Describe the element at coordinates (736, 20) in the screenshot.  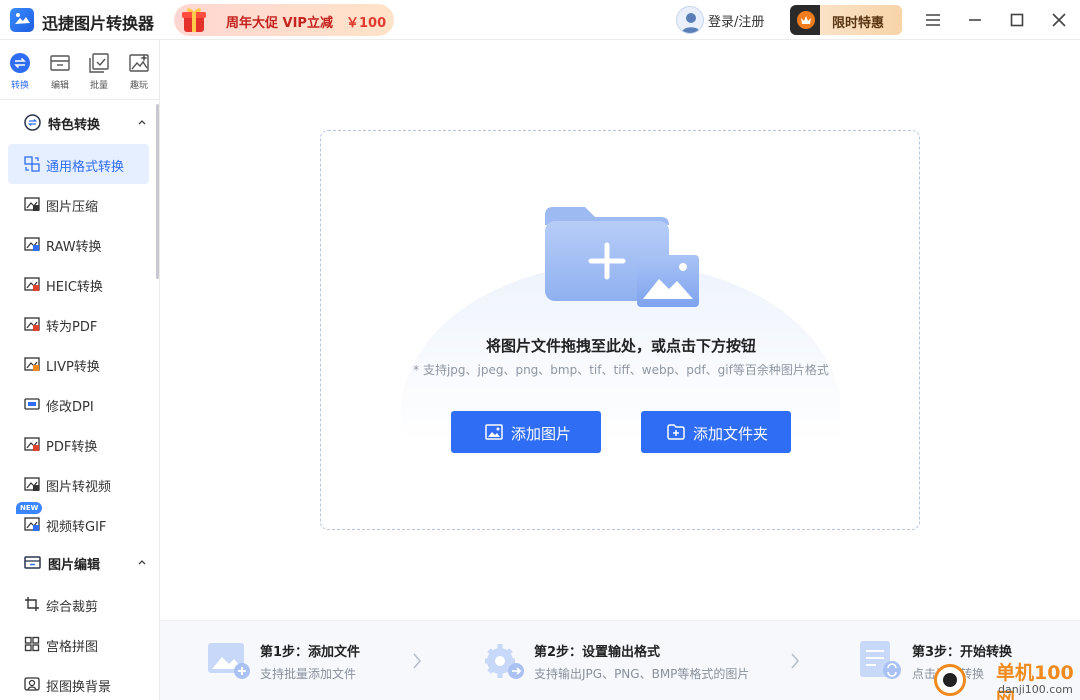
I see `login-register-link: 登录/注册` at that location.